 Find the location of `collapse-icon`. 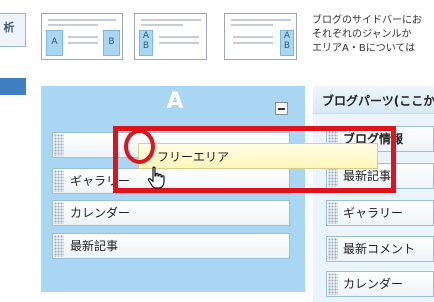

collapse-icon is located at coordinates (281, 108).